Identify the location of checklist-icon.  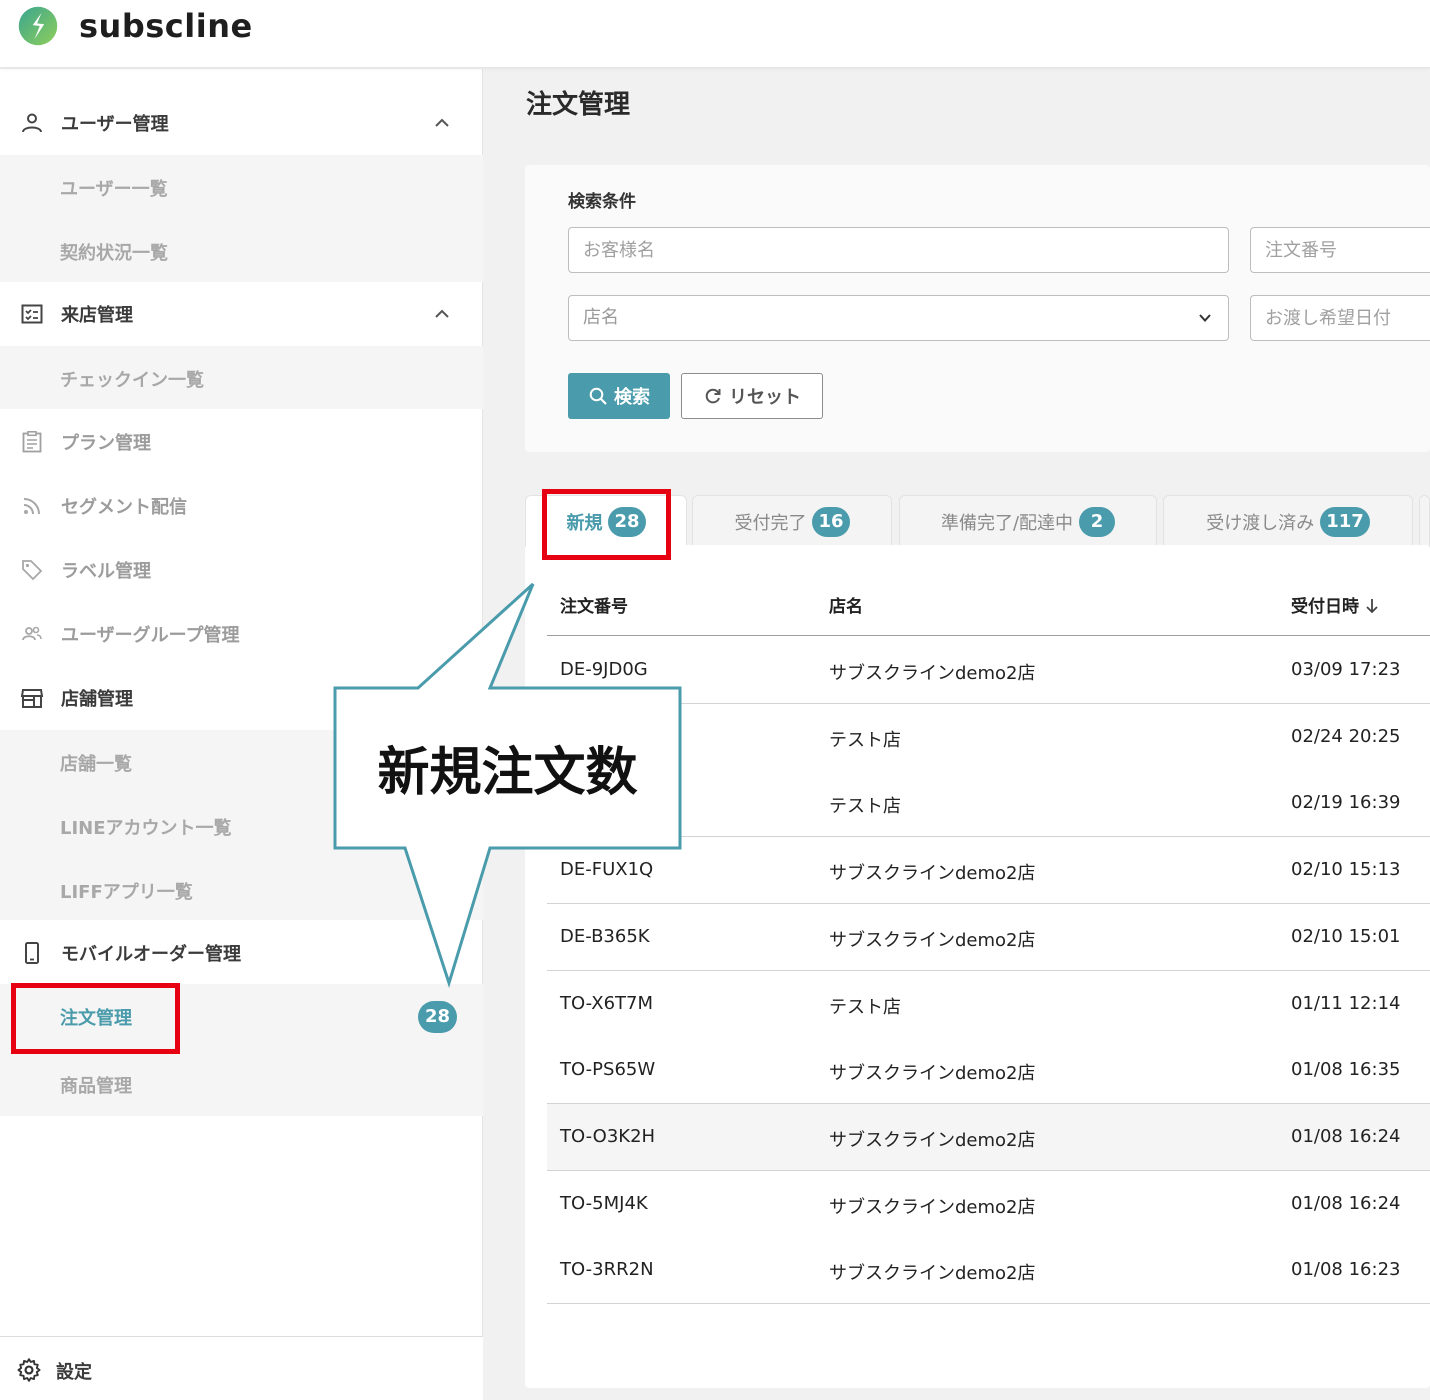
(32, 314).